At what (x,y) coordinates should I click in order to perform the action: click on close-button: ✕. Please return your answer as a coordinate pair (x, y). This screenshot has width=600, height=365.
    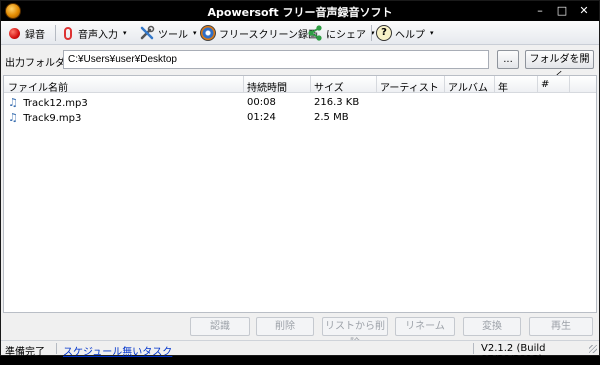
    Looking at the image, I should click on (584, 10).